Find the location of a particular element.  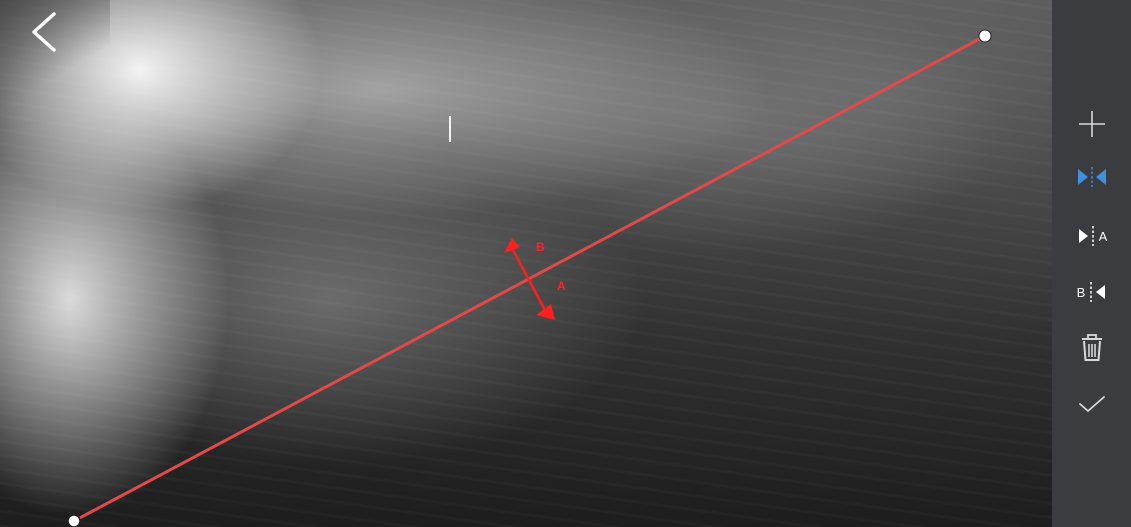

line-end-handle is located at coordinates (985, 36).